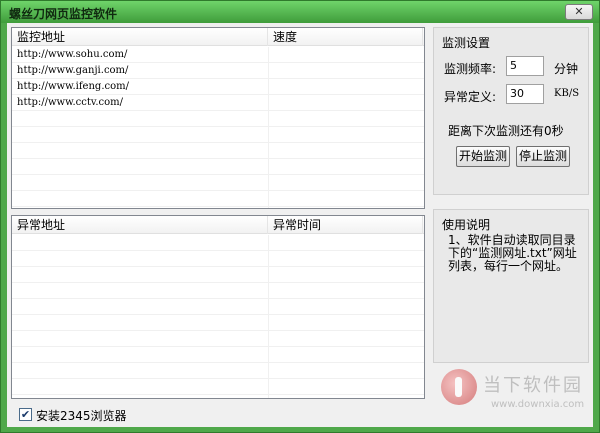 Image resolution: width=600 pixels, height=433 pixels. I want to click on window-title: 螺丝刀网页监控软件, so click(63, 14).